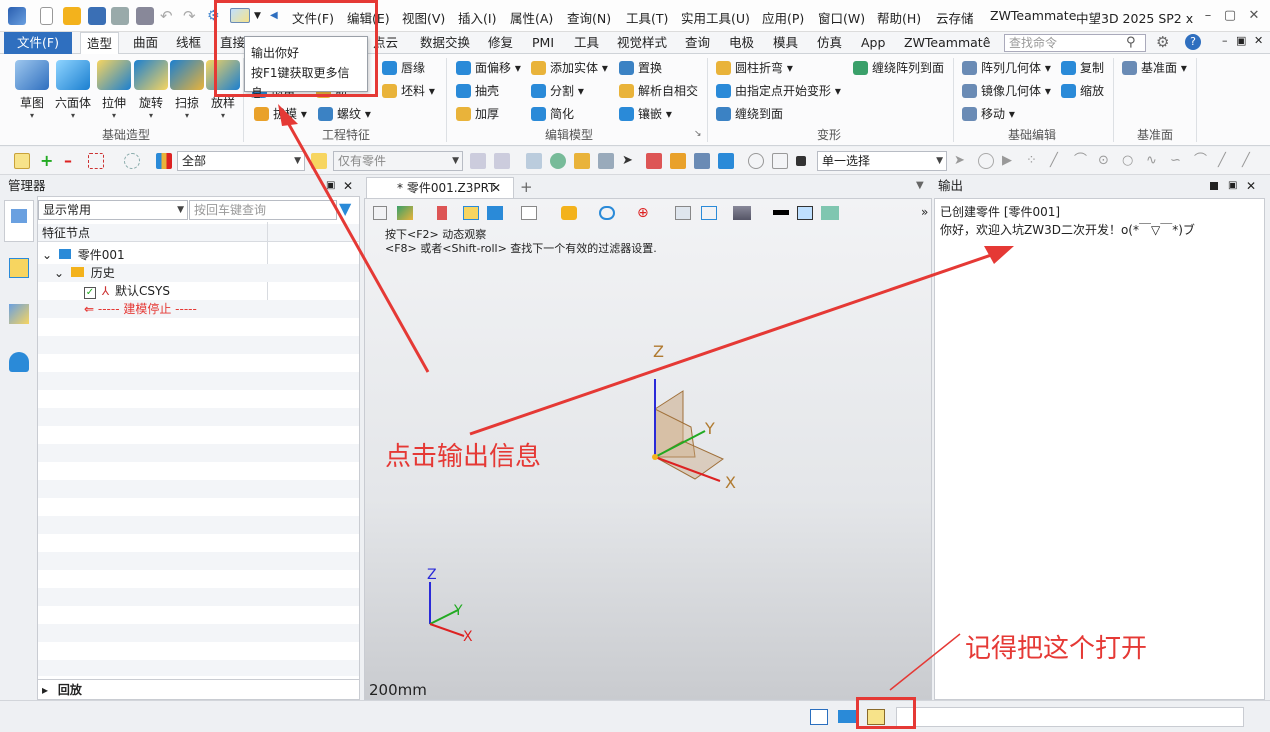  I want to click on annotation-remember-open: 记得把这个打开, so click(1056, 649).